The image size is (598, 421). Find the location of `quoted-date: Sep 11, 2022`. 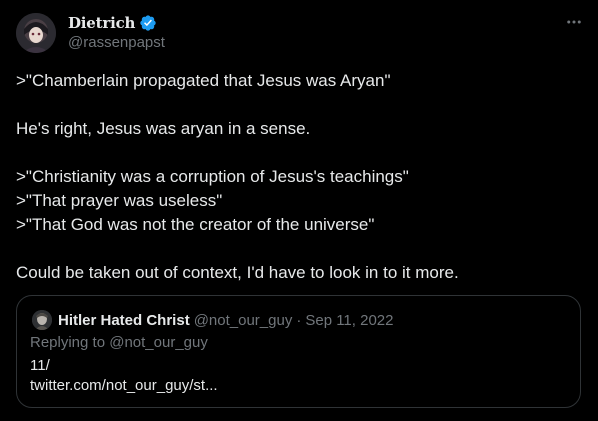

quoted-date: Sep 11, 2022 is located at coordinates (349, 320).